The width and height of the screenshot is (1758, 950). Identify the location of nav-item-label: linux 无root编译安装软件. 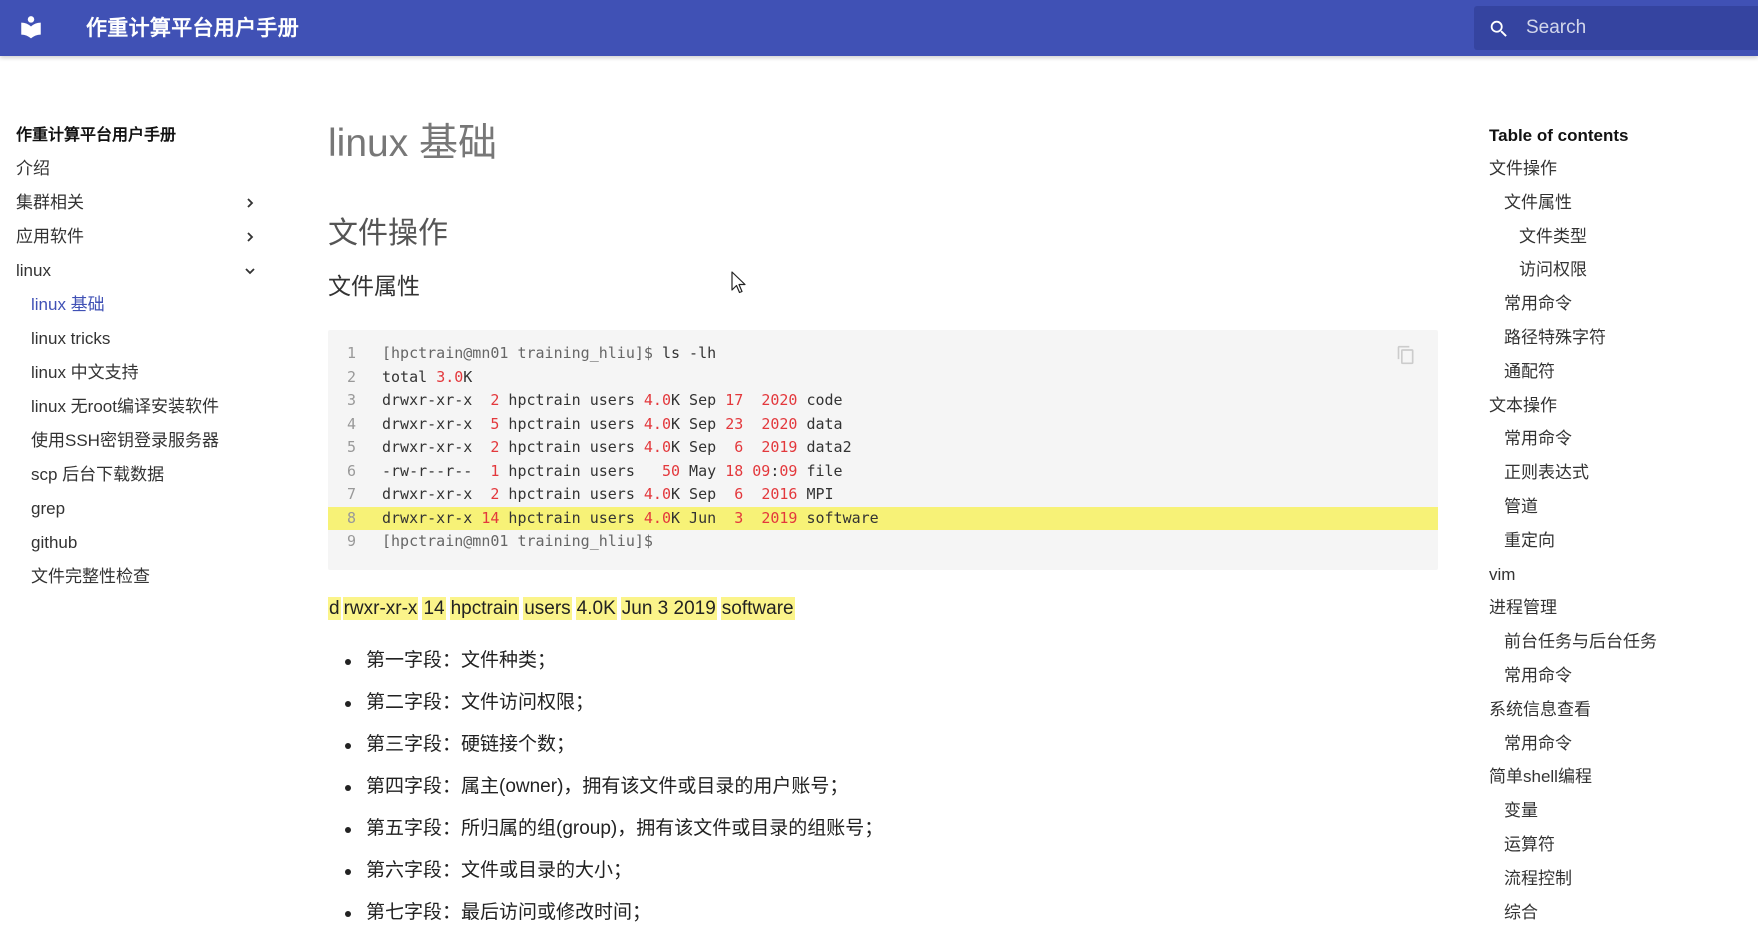
(125, 406).